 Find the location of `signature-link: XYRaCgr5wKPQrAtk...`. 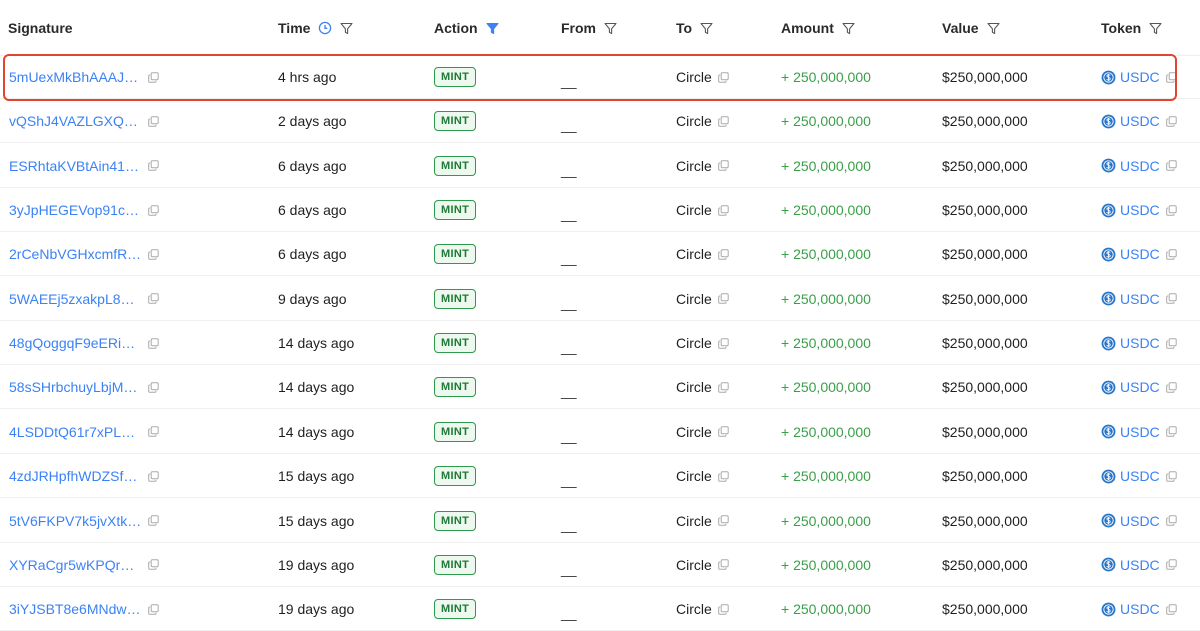

signature-link: XYRaCgr5wKPQrAtk... is located at coordinates (75, 565).